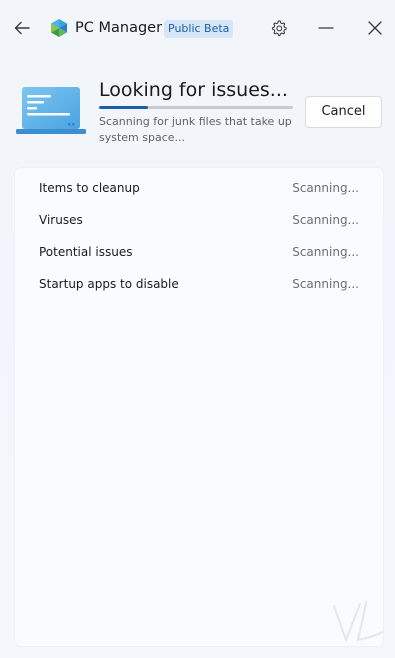 The image size is (395, 658). I want to click on pc-manager-logo-icon, so click(59, 28).